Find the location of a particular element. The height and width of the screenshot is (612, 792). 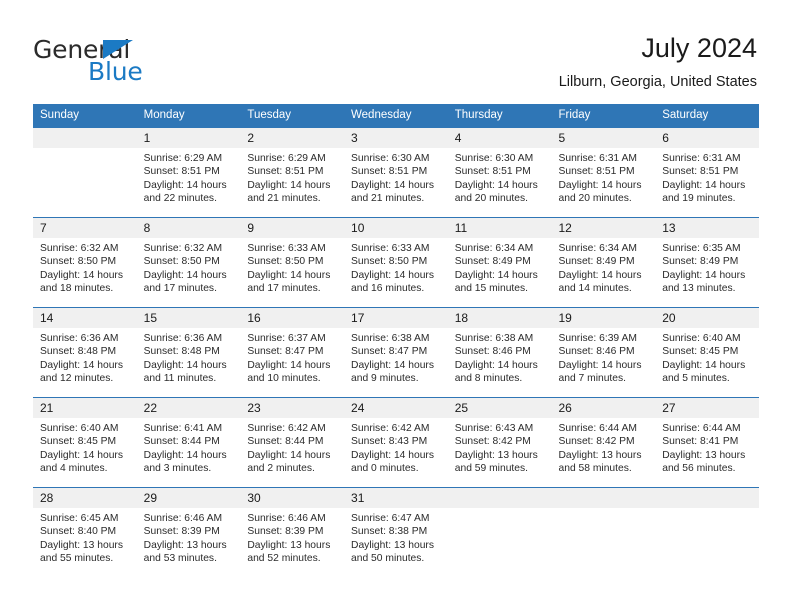

sunrise-time: Sunrise: 6:42 AM is located at coordinates (390, 428).